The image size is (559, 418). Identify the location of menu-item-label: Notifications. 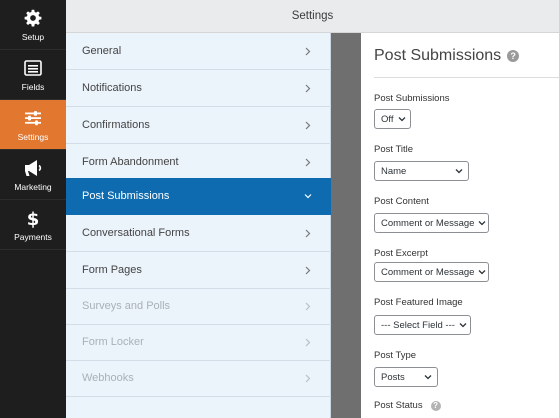
(112, 88).